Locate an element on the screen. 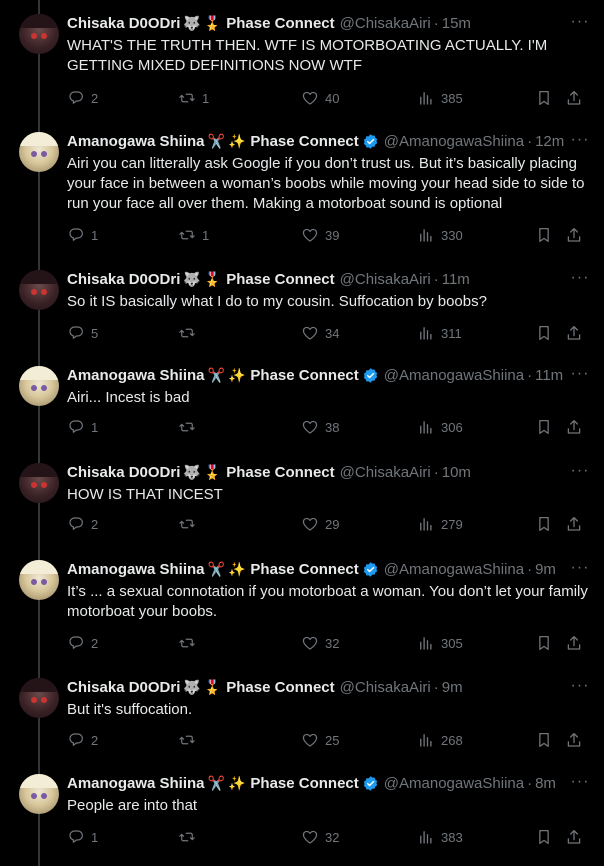 The height and width of the screenshot is (866, 604). like-button: 34 is located at coordinates (320, 333).